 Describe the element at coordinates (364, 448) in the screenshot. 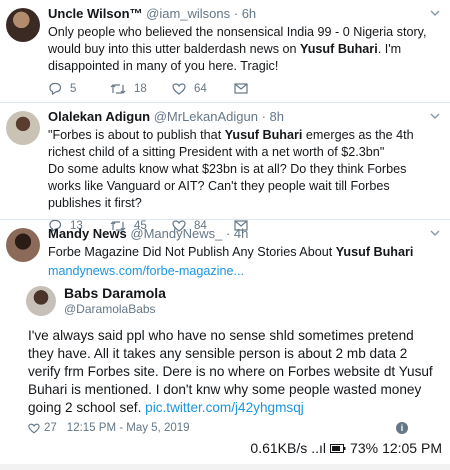

I see `battery-level: 73%` at that location.